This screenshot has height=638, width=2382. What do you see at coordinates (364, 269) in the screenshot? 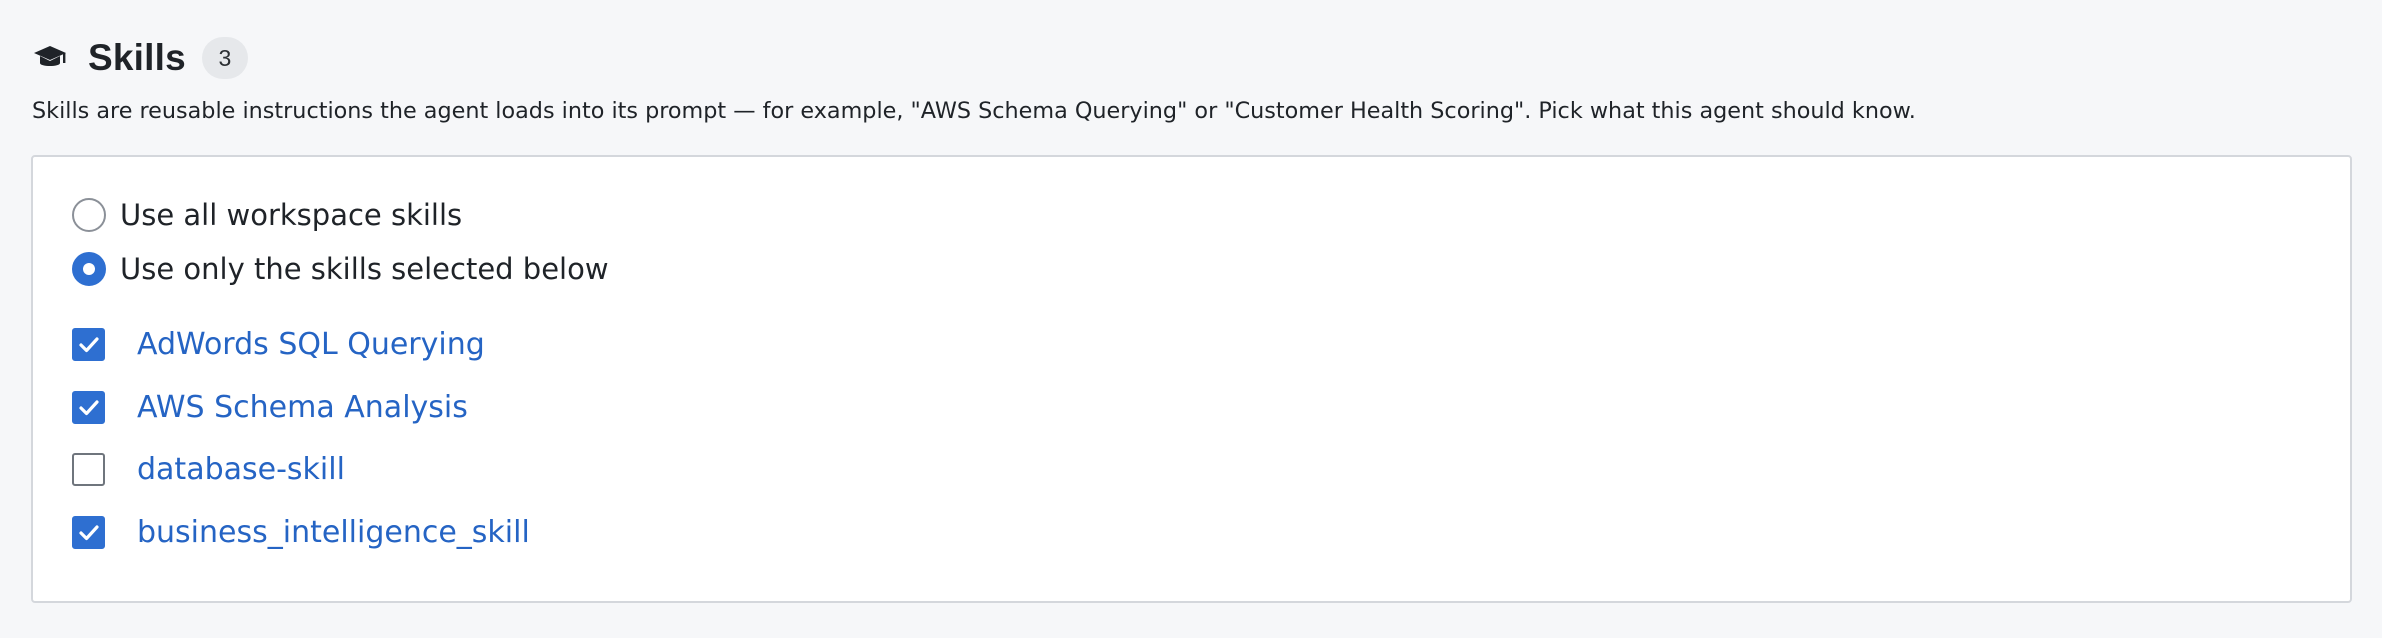
I see `radio-label: Use only the skills selected below` at bounding box center [364, 269].